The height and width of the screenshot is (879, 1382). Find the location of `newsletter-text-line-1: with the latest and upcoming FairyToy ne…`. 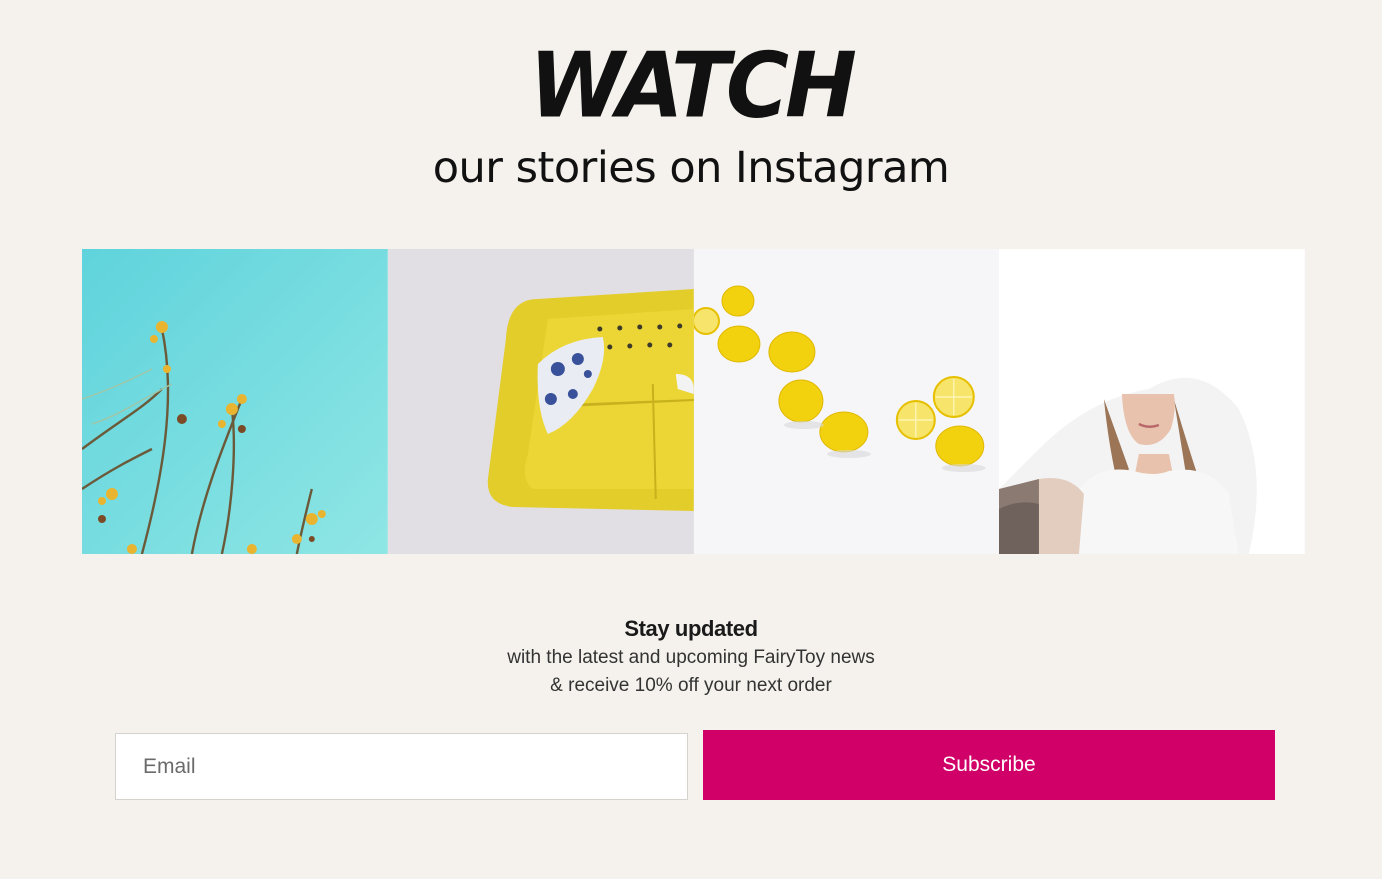

newsletter-text-line-1: with the latest and upcoming FairyToy ne… is located at coordinates (691, 657).